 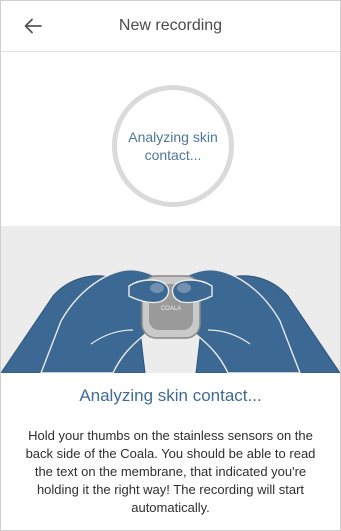 I want to click on arrow-left-icon, so click(x=33, y=26).